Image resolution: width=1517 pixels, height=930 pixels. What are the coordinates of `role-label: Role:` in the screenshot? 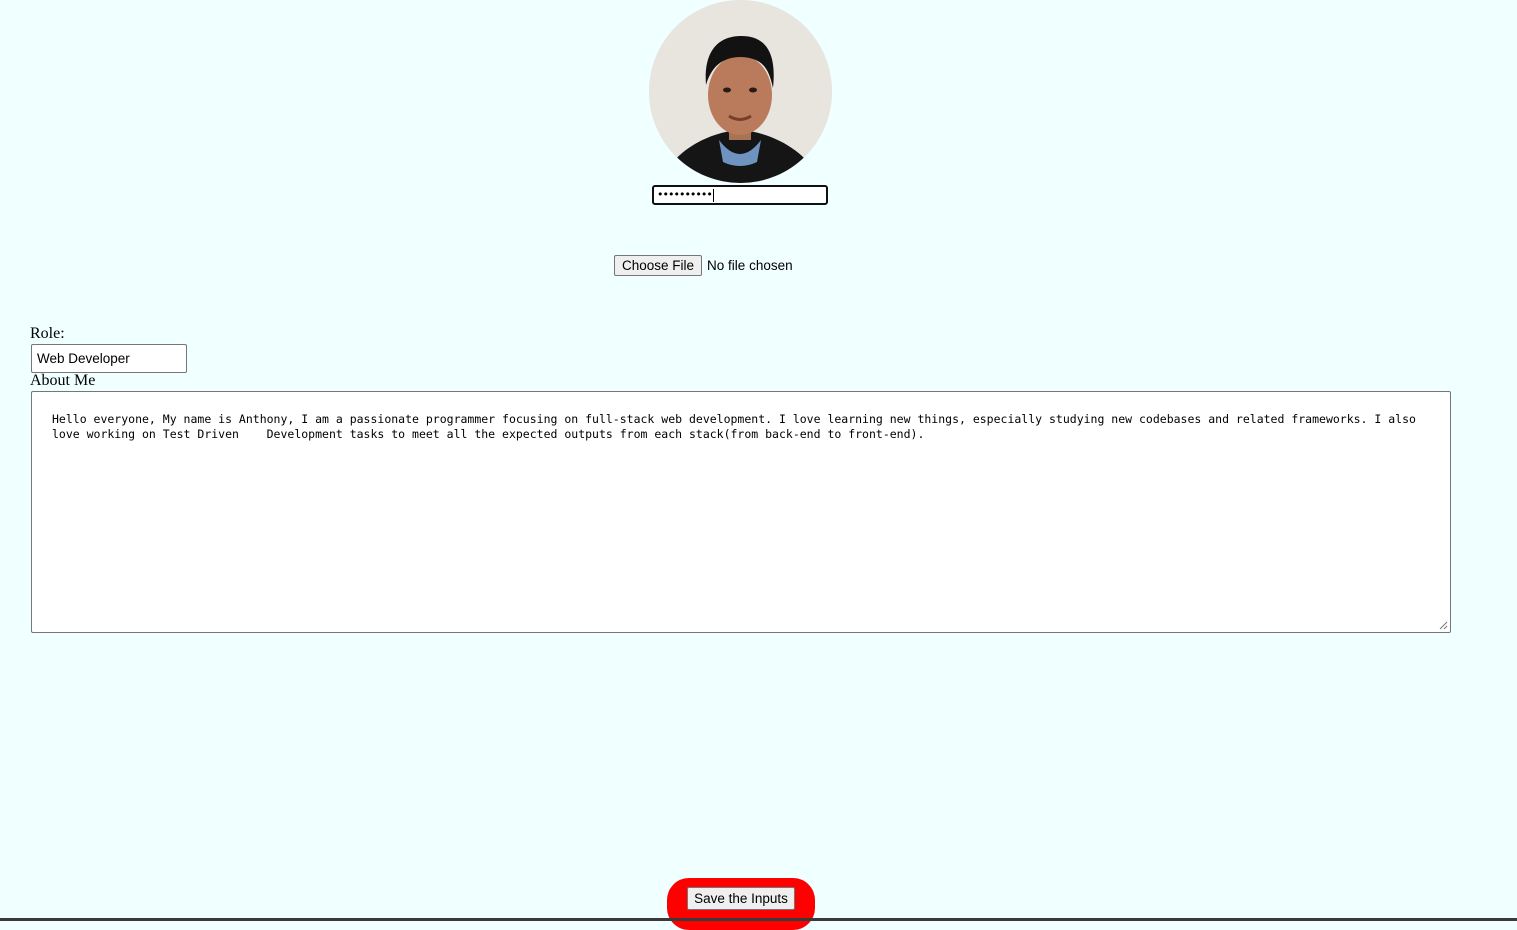 It's located at (47, 333).